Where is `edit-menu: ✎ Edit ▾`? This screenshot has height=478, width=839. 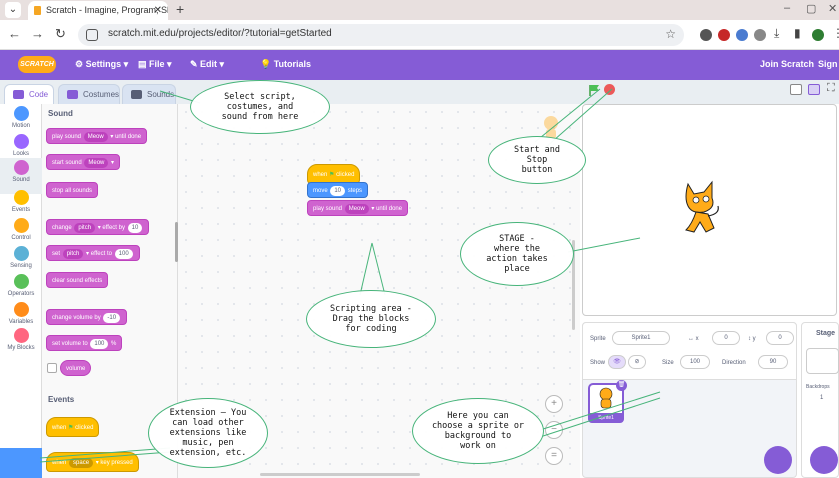 edit-menu: ✎ Edit ▾ is located at coordinates (207, 64).